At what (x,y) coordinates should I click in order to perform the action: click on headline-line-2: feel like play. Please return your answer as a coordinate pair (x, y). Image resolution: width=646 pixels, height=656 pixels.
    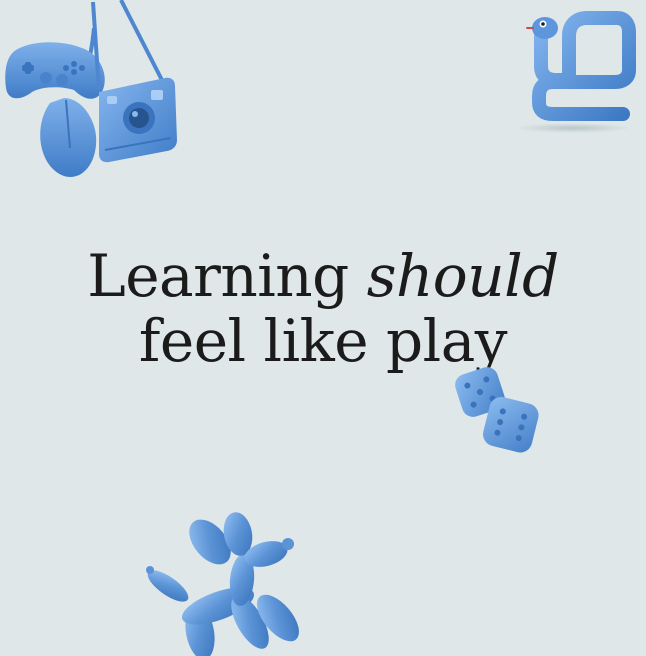
    Looking at the image, I should click on (323, 340).